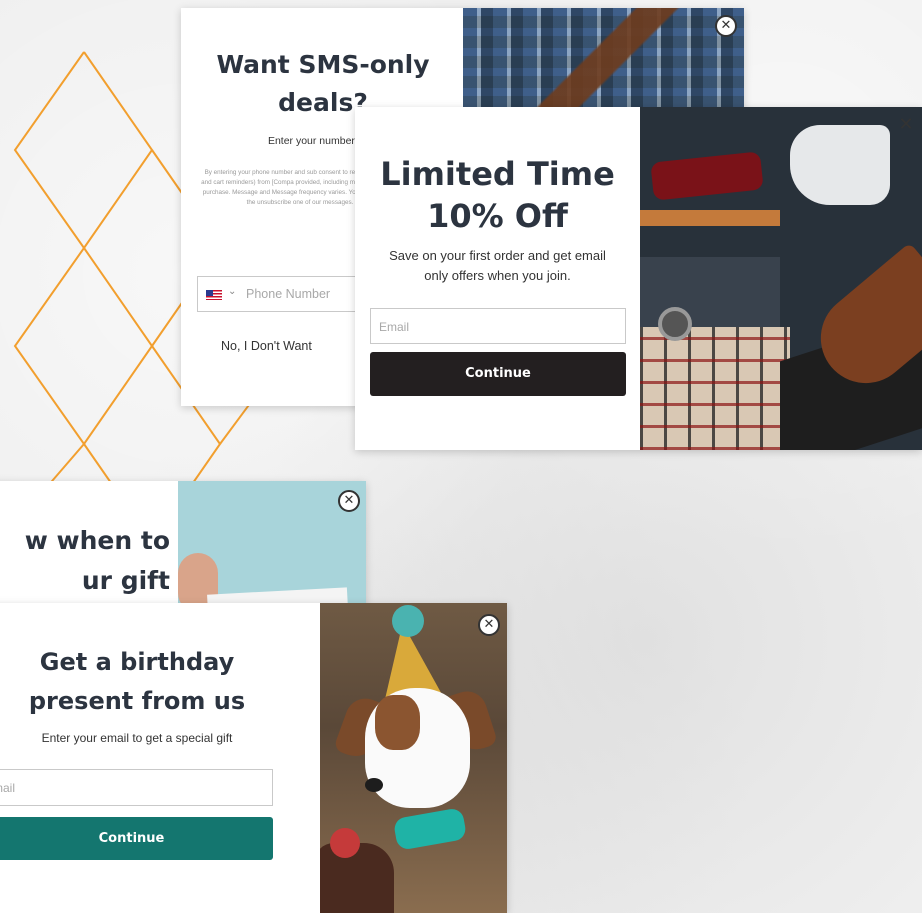 This screenshot has width=922, height=913. Describe the element at coordinates (374, 785) in the screenshot. I see `dog-nose` at that location.